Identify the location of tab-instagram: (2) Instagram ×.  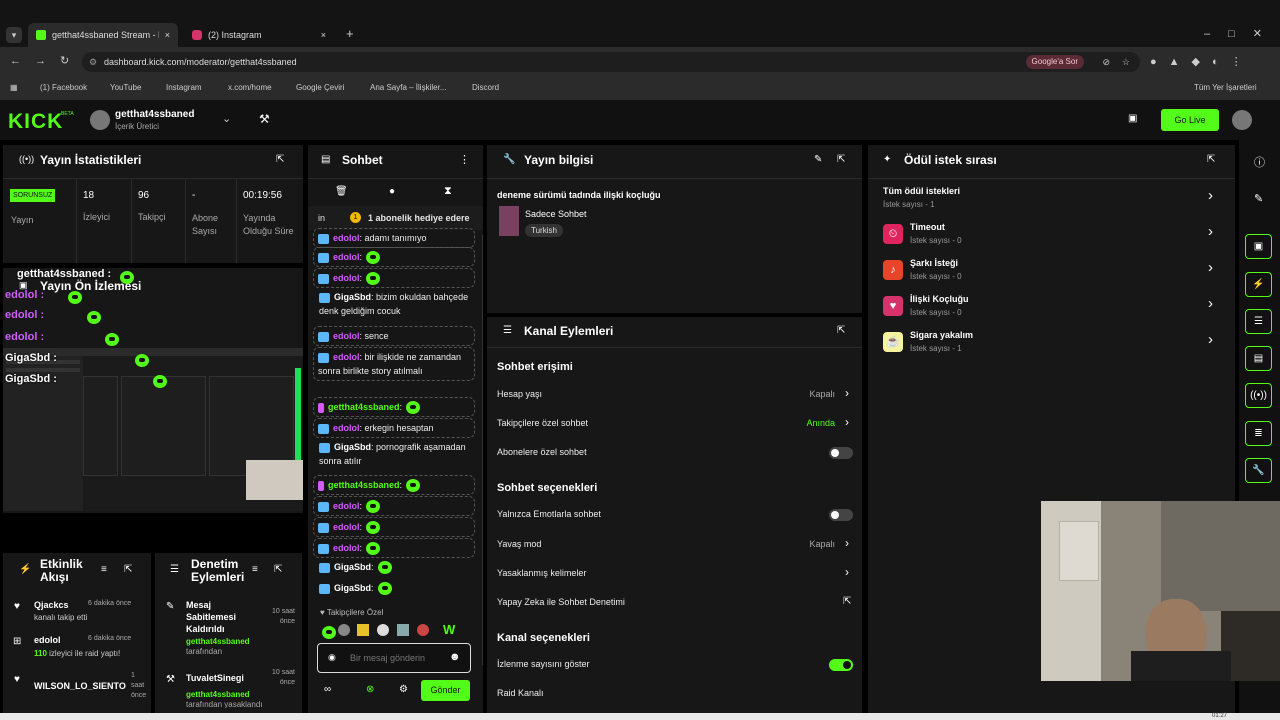
(259, 35).